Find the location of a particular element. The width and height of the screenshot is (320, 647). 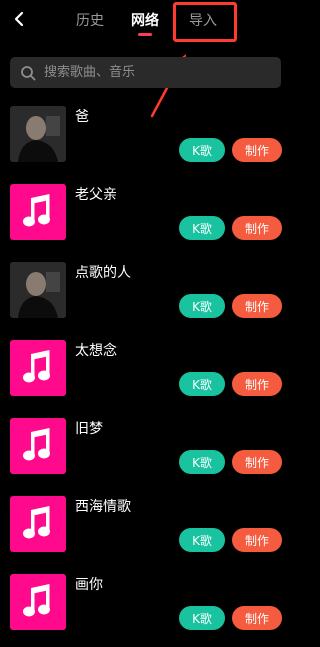

tab-history: 历史 is located at coordinates (90, 20).